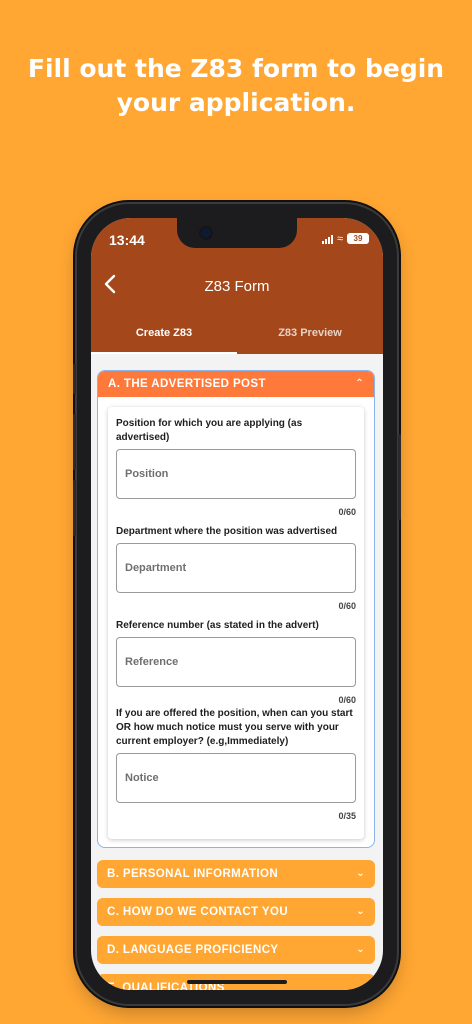 The height and width of the screenshot is (1024, 472). I want to click on section-language-proficiency: D. LANGUAGE PROFICIENCY ⌄, so click(236, 950).